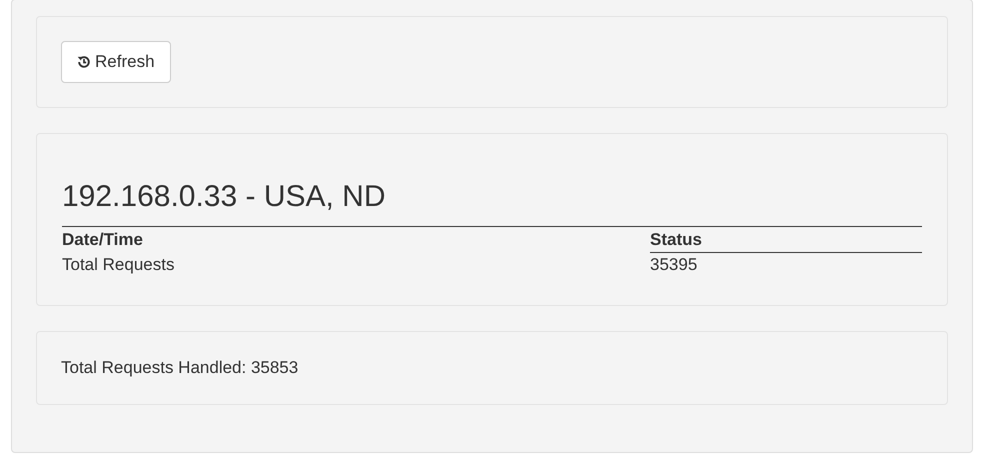  I want to click on table-cell-text: 35395, so click(674, 265).